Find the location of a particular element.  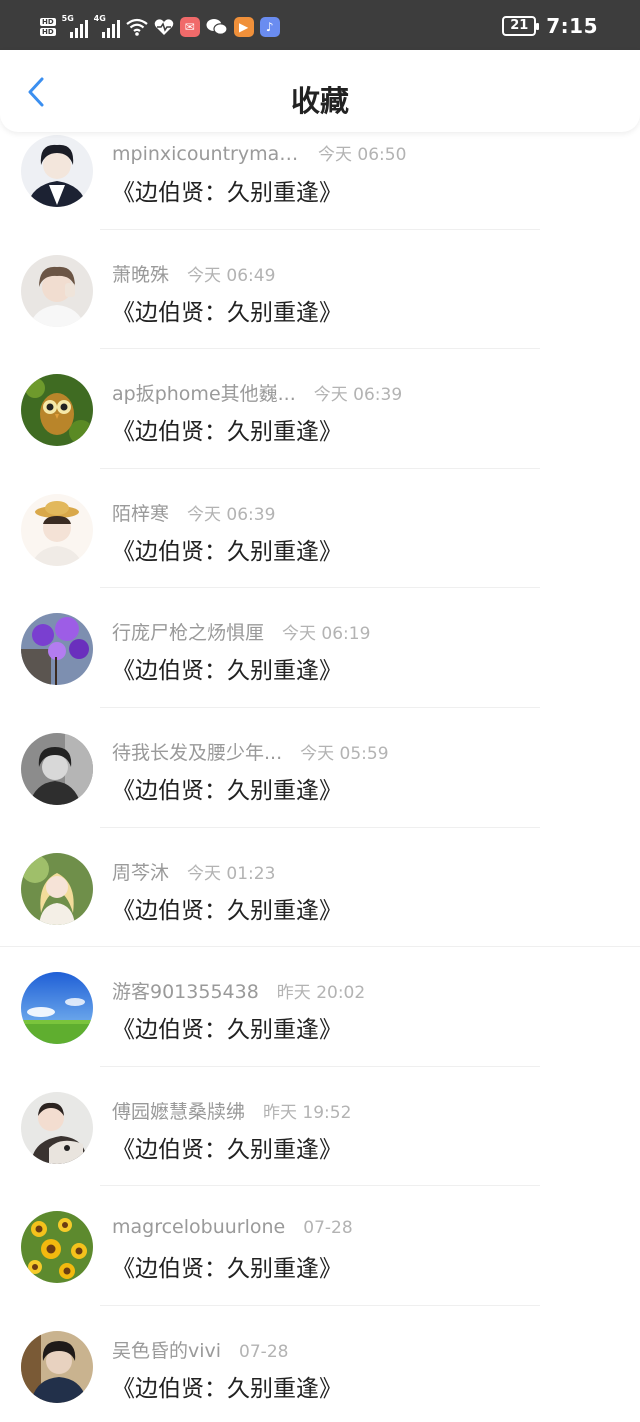

list-item: 萧晚殊 今天 06:49 《边伯贤：久别重逢》 is located at coordinates (320, 290).